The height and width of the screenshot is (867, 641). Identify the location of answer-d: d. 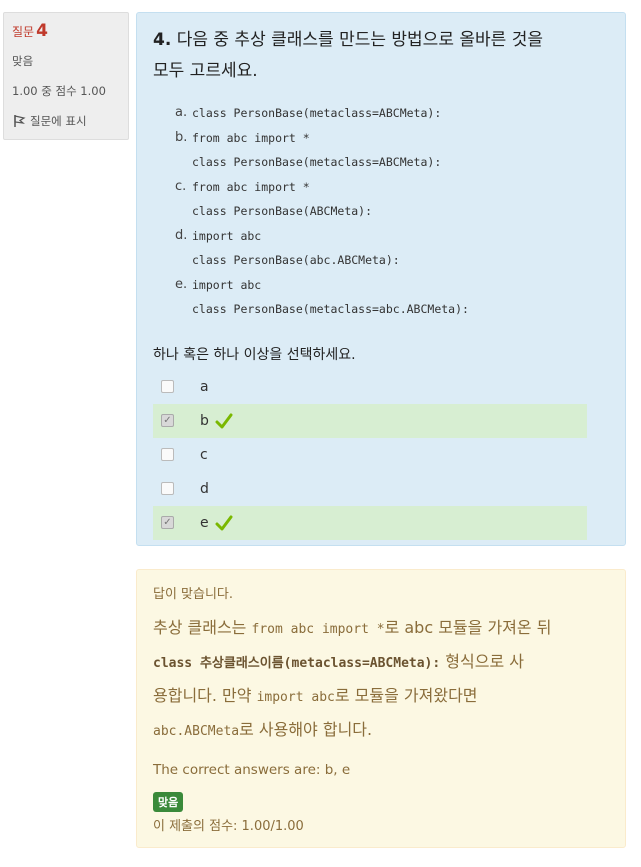
(370, 489).